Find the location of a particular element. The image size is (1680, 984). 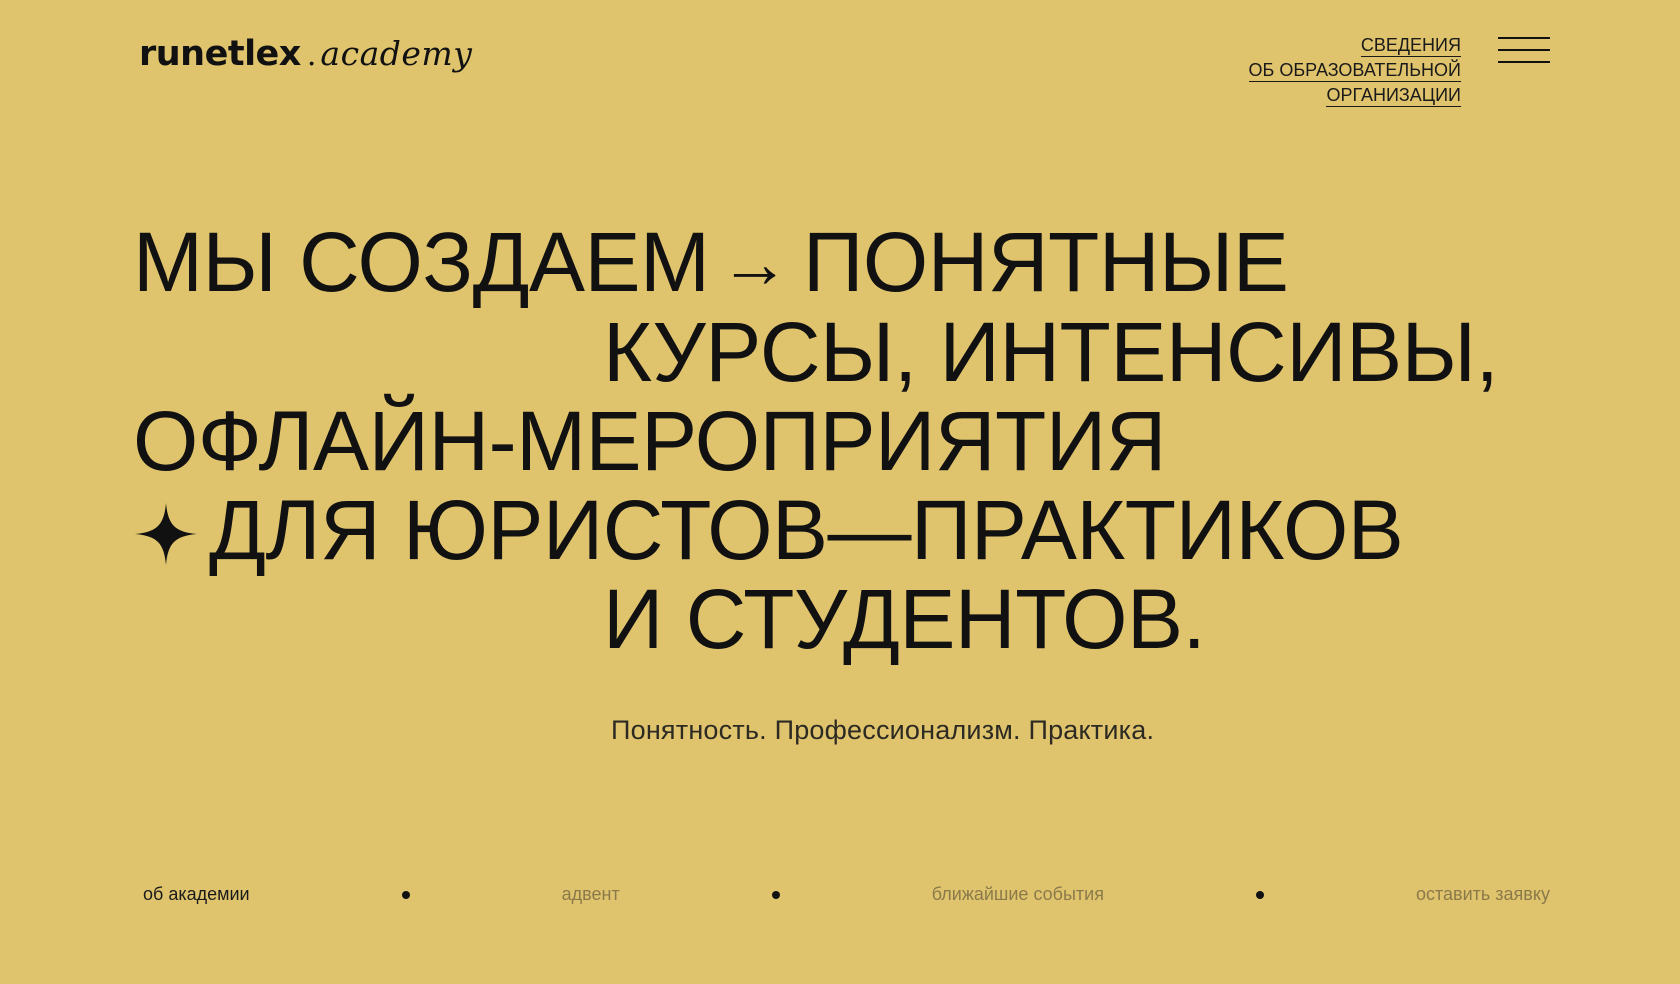

hero-line-5: И СТУДЕНТОВ. is located at coordinates (904, 619).